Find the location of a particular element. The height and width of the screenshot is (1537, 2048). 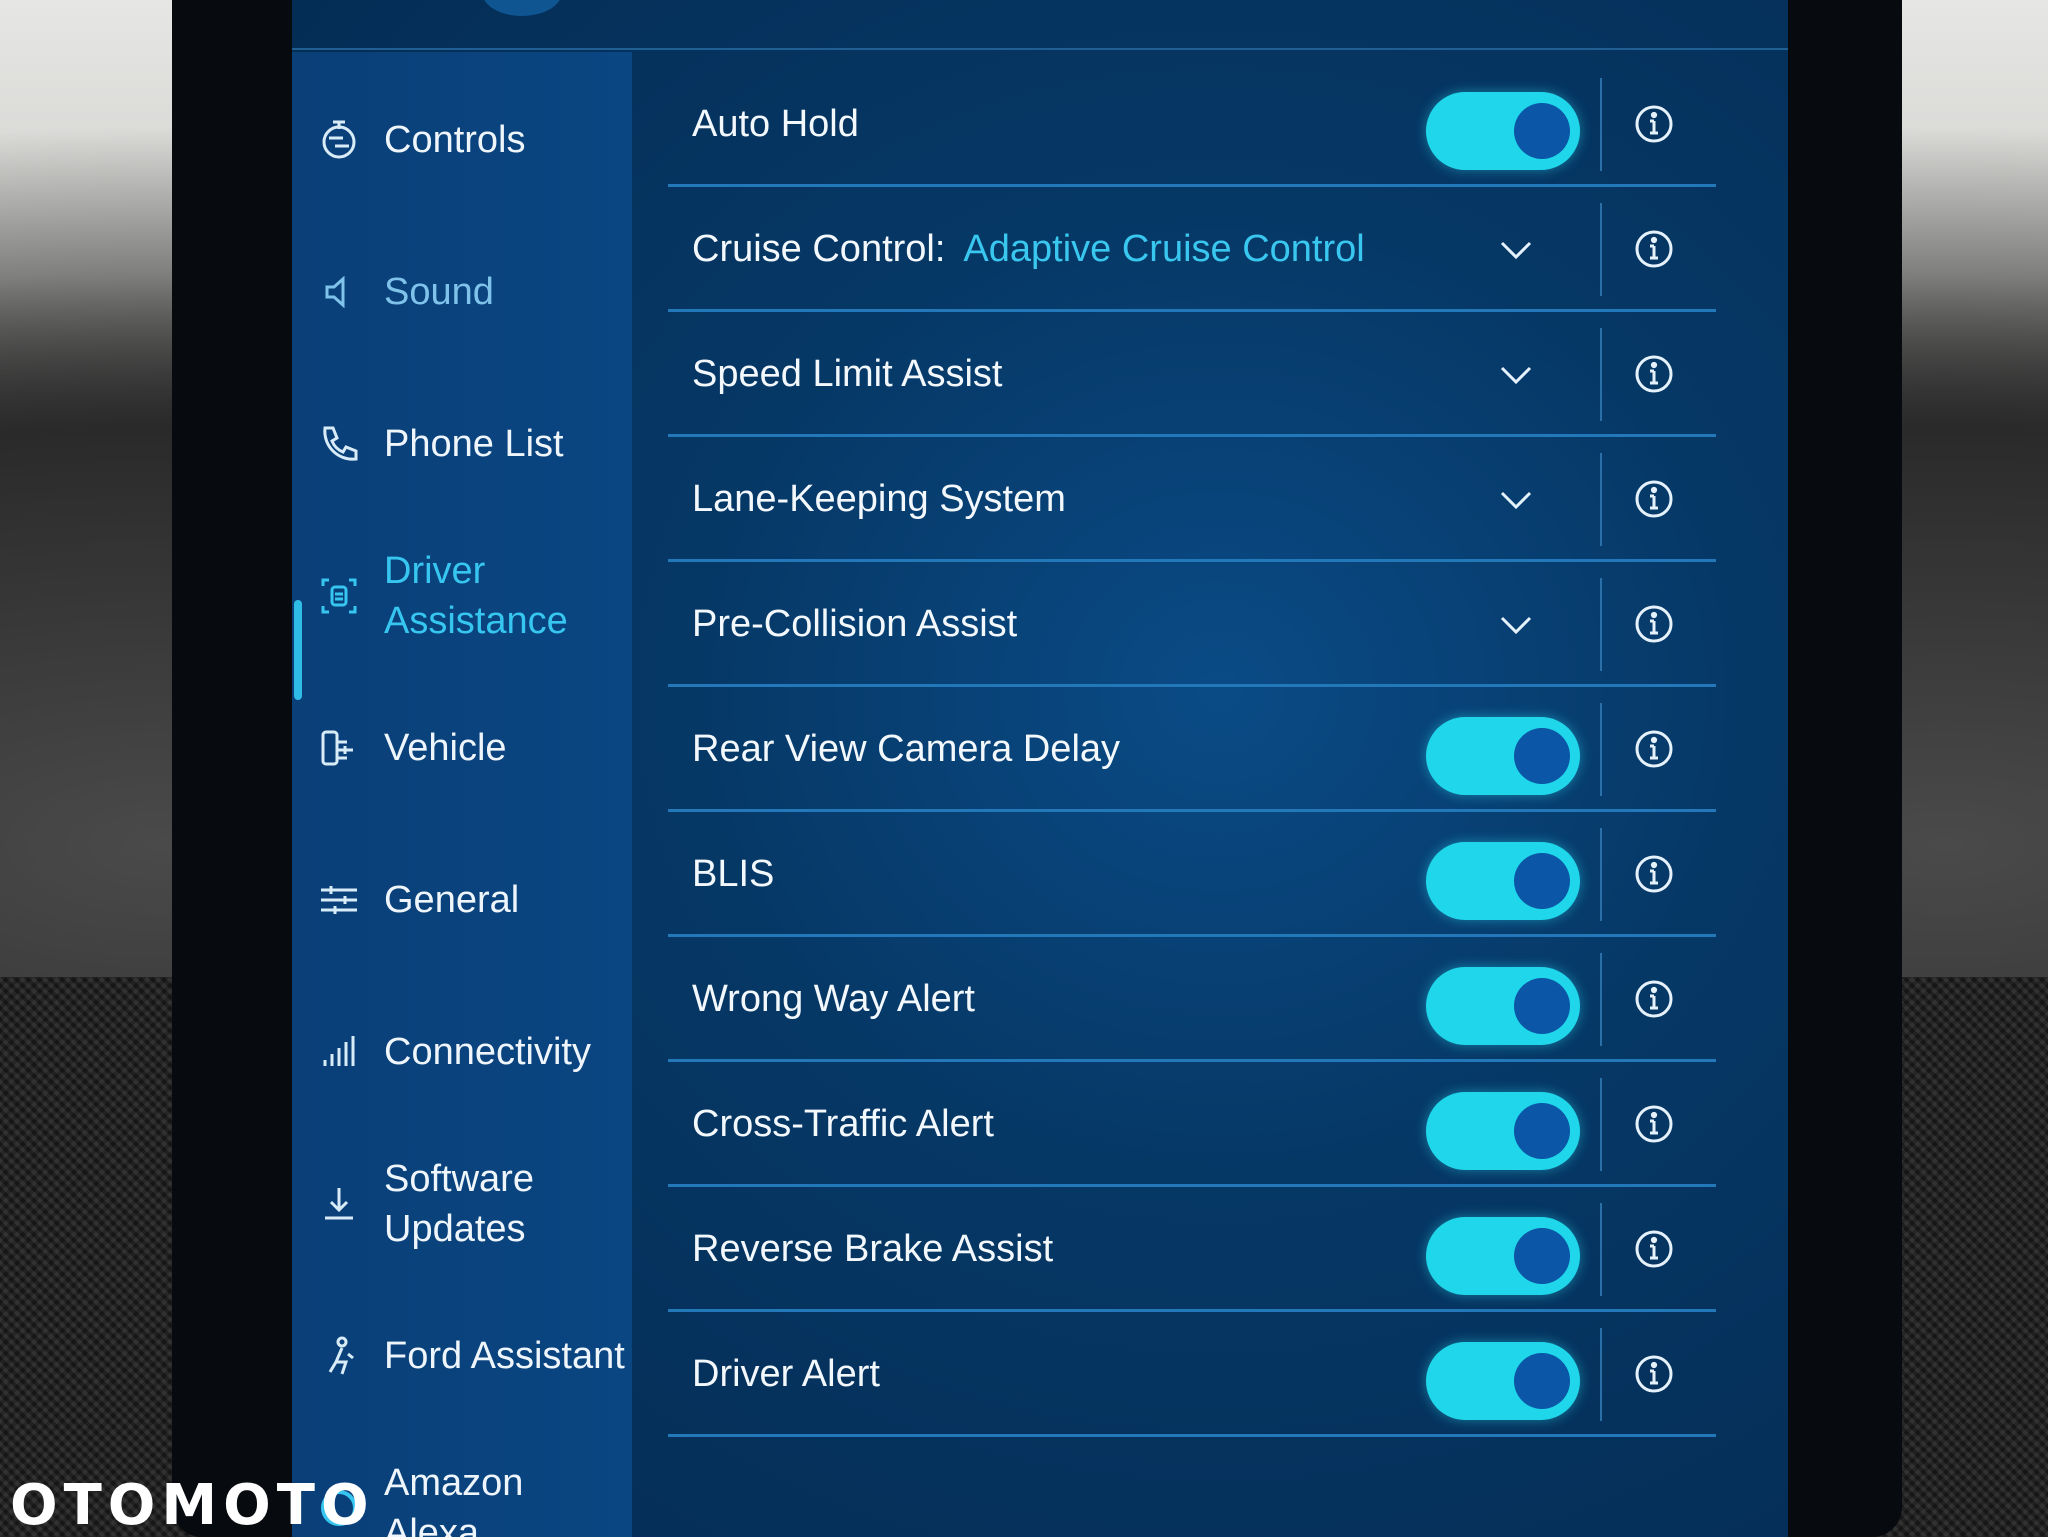

sidebar-item-vehicle: Vehicle is located at coordinates (462, 748).